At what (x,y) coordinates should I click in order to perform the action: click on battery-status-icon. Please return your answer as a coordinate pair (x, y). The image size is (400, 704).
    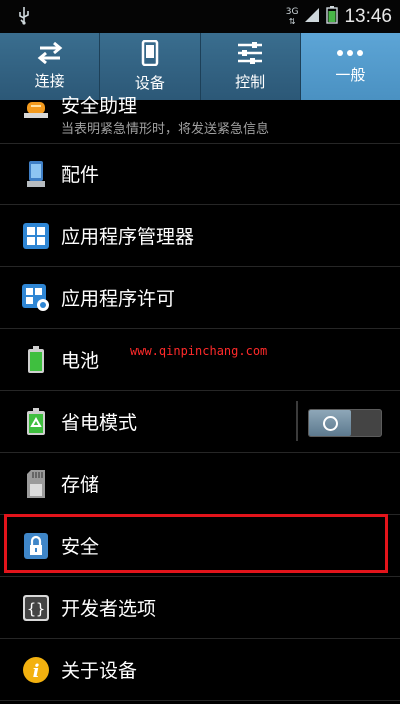
    Looking at the image, I should click on (332, 16).